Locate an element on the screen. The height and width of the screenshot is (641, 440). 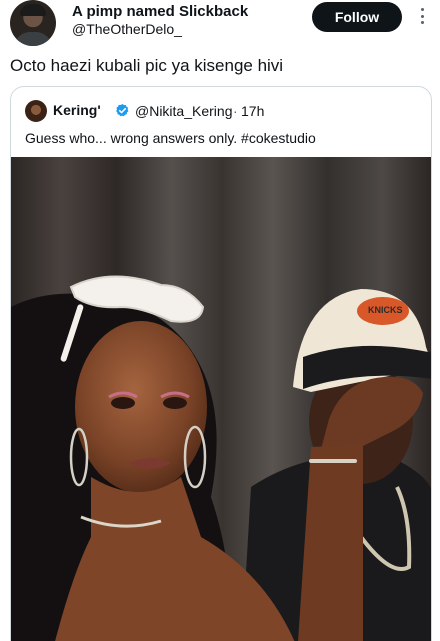
avatar-shirt is located at coordinates (33, 39).